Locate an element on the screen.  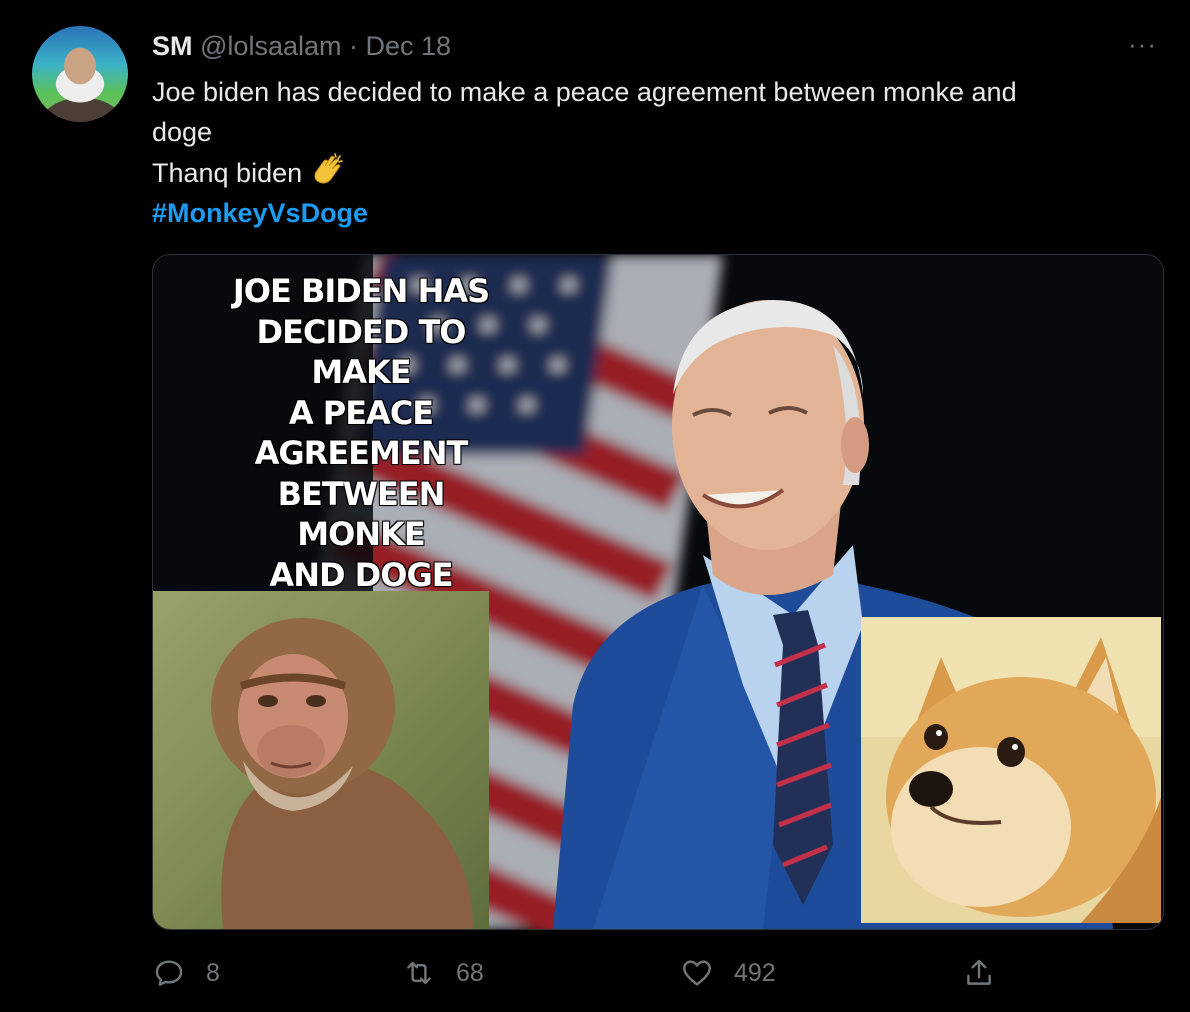
more-options-icon: ··· is located at coordinates (1142, 44).